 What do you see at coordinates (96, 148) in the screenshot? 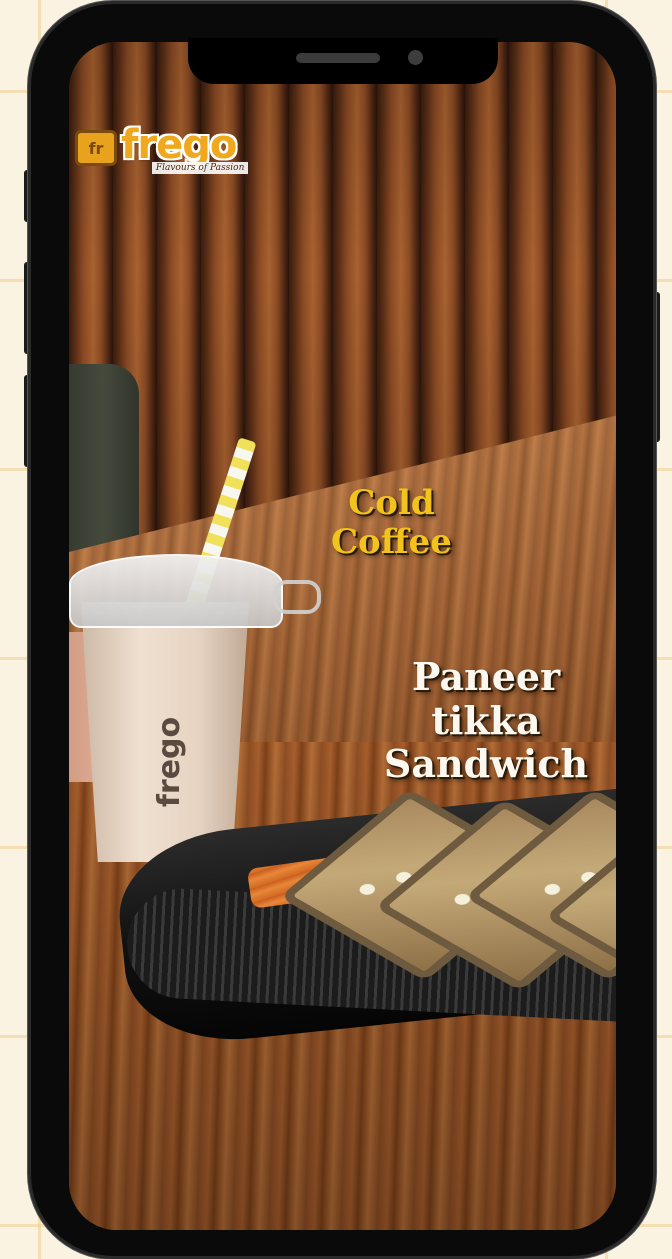
I see `logo-mark-icon: fr` at bounding box center [96, 148].